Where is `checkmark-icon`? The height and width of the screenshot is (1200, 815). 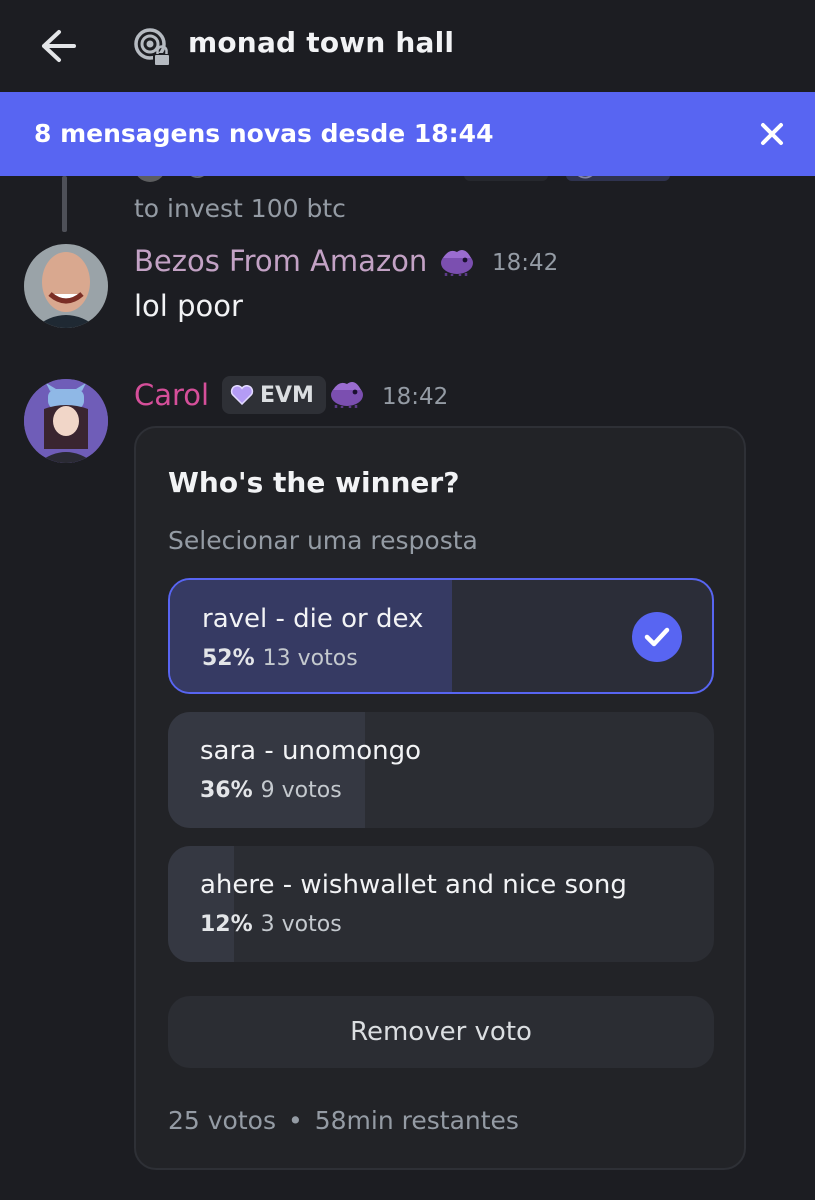 checkmark-icon is located at coordinates (657, 637).